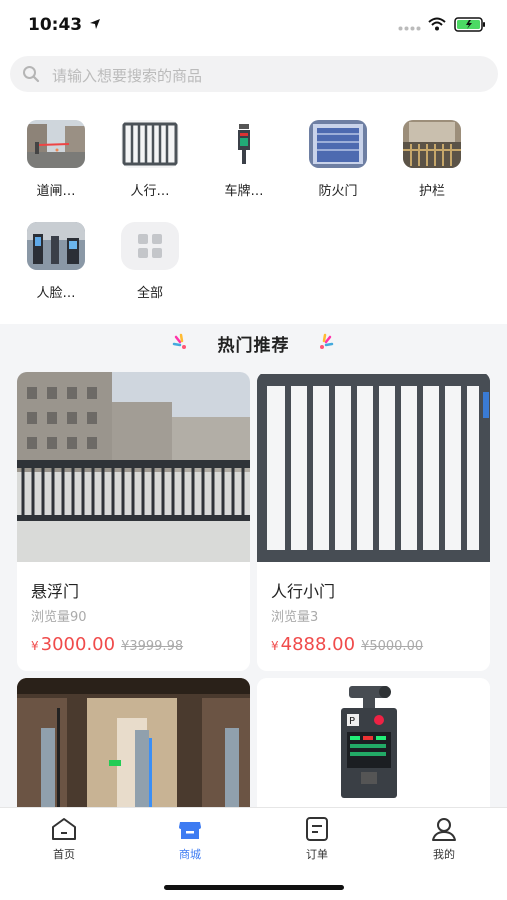 Image resolution: width=507 pixels, height=900 pixels. Describe the element at coordinates (56, 246) in the screenshot. I see `face-recognition-image` at that location.